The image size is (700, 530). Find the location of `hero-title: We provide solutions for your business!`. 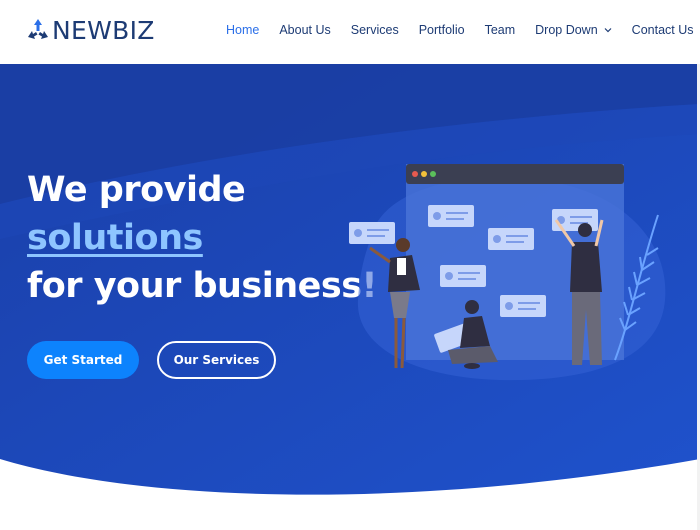

hero-title: We provide solutions for your business! is located at coordinates (202, 238).